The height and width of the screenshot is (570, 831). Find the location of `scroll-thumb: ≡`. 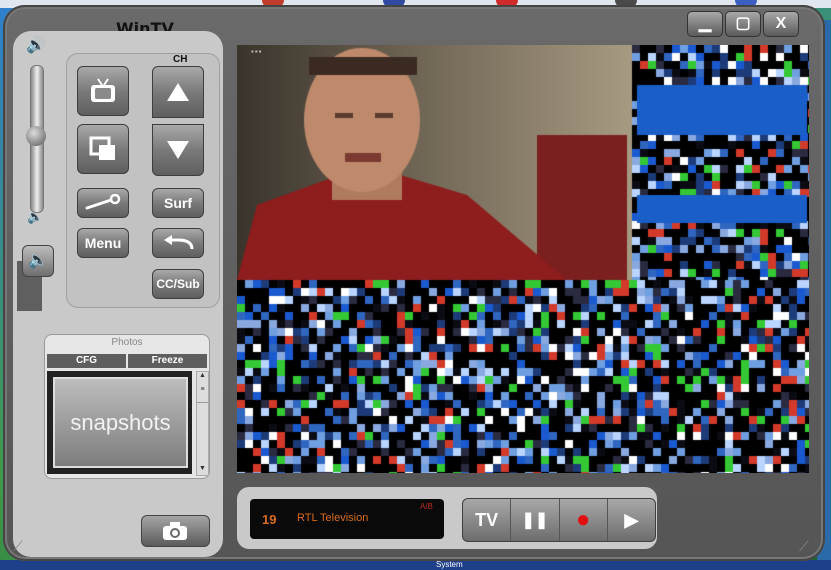

scroll-thumb: ≡ is located at coordinates (202, 394).